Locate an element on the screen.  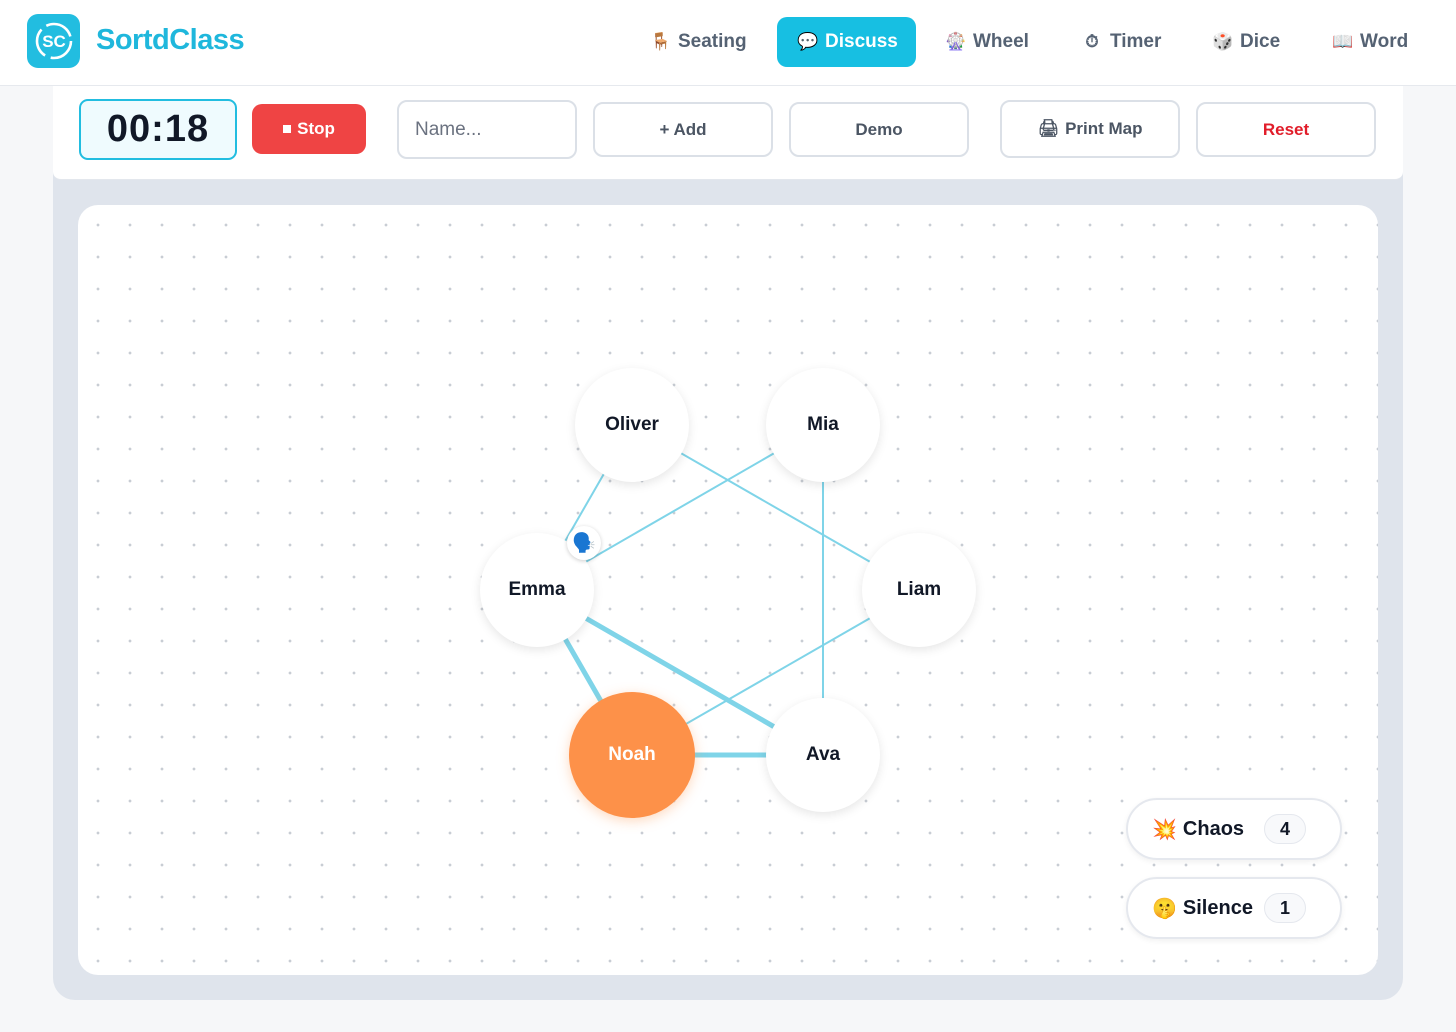
nav-word: 📖 Word is located at coordinates (1370, 42).